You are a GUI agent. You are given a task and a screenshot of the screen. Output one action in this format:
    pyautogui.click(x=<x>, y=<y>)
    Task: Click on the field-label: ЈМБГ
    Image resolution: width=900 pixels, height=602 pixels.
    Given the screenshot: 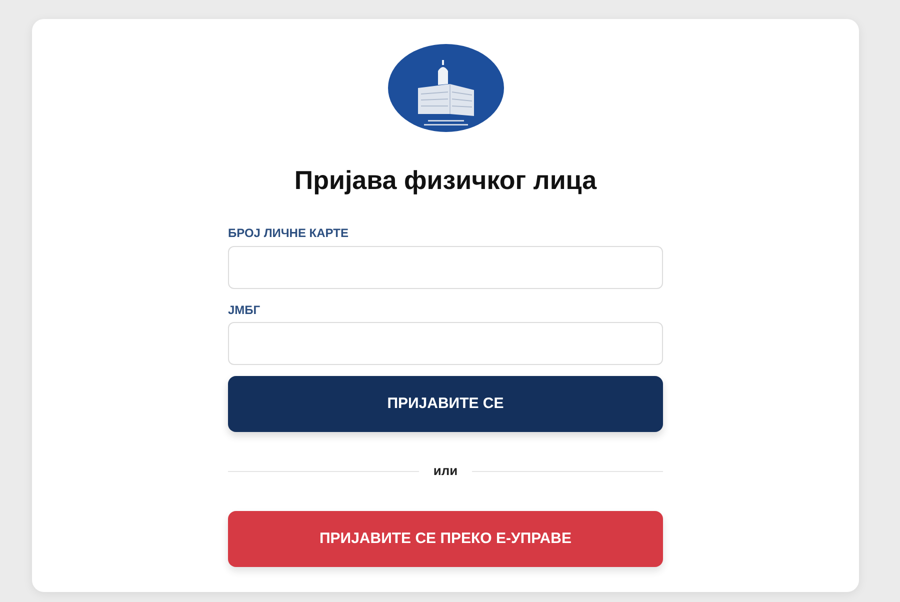 What is the action you would take?
    pyautogui.click(x=245, y=310)
    